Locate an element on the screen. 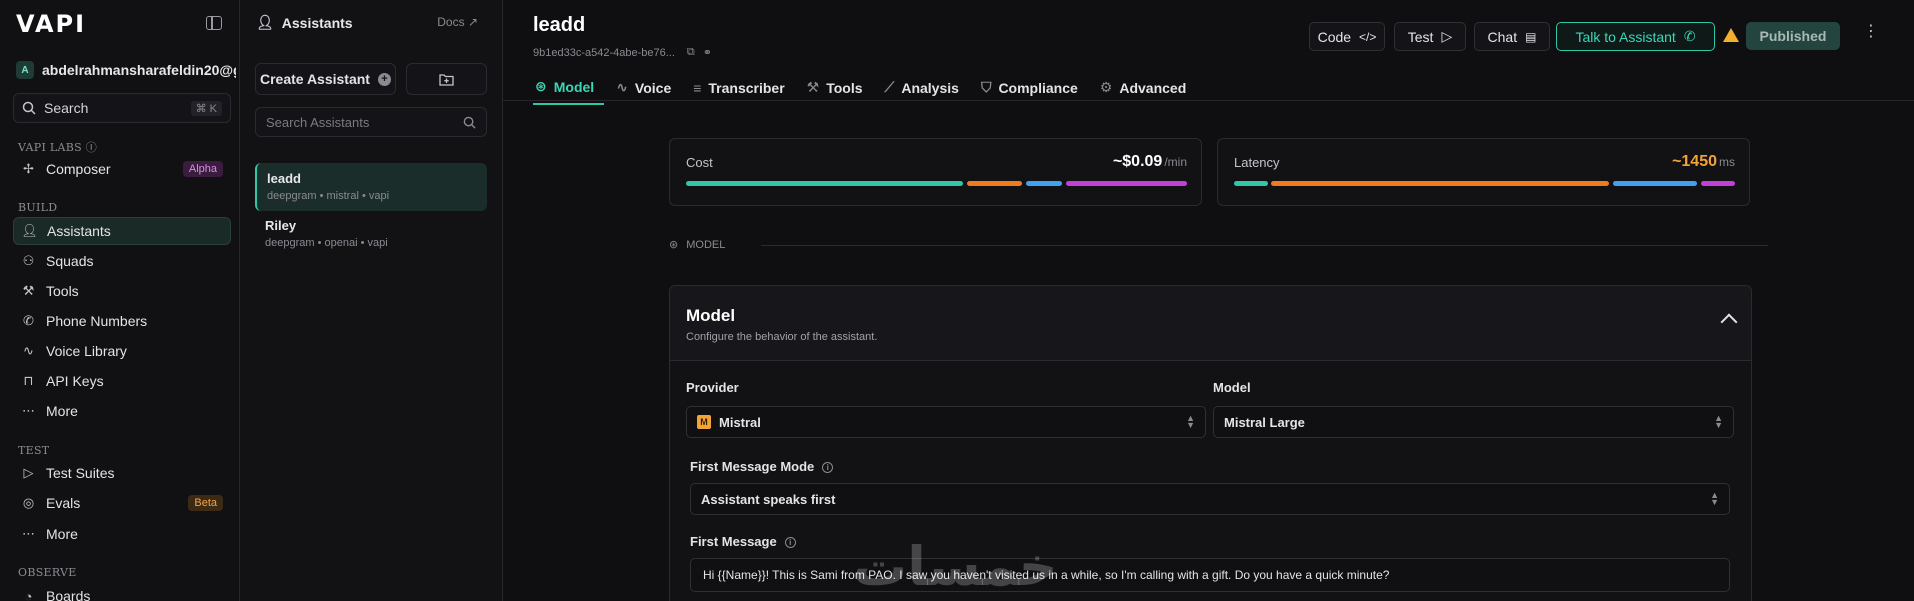  model-card-title: Model is located at coordinates (711, 315).